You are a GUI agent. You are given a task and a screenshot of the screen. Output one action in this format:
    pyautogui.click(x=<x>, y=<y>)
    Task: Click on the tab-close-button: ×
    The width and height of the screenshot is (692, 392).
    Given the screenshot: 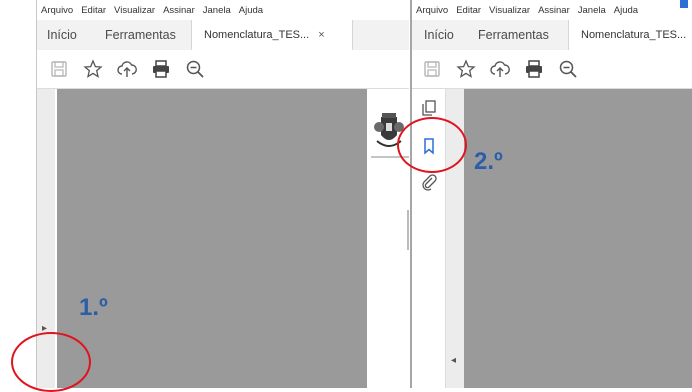 What is the action you would take?
    pyautogui.click(x=321, y=35)
    